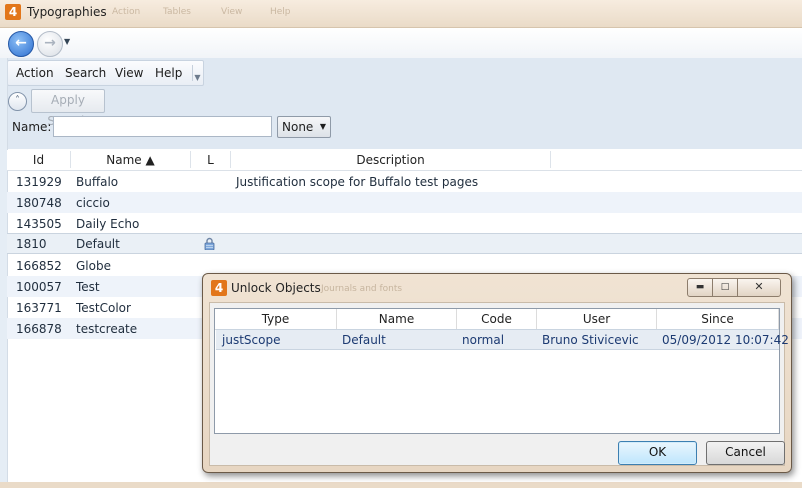 This screenshot has height=488, width=802. Describe the element at coordinates (590, 340) in the screenshot. I see `cell-user: Bruno Stivicevic` at that location.